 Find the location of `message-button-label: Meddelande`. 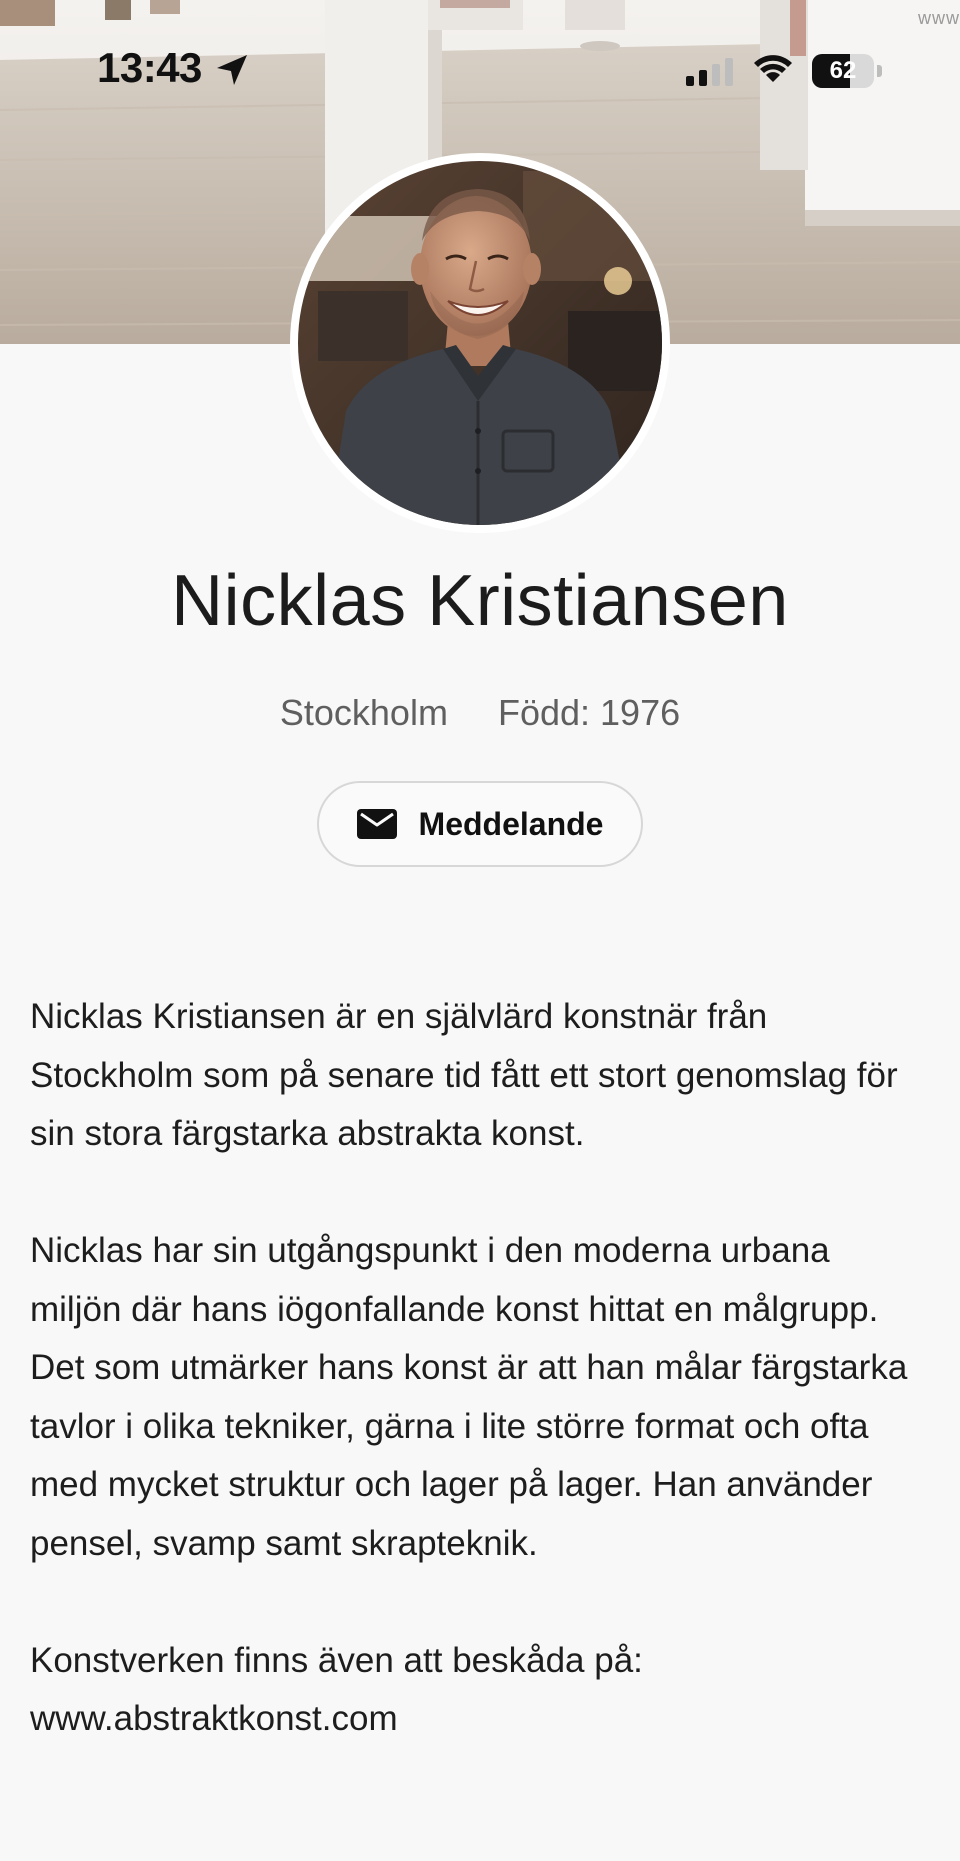

message-button-label: Meddelande is located at coordinates (511, 823).